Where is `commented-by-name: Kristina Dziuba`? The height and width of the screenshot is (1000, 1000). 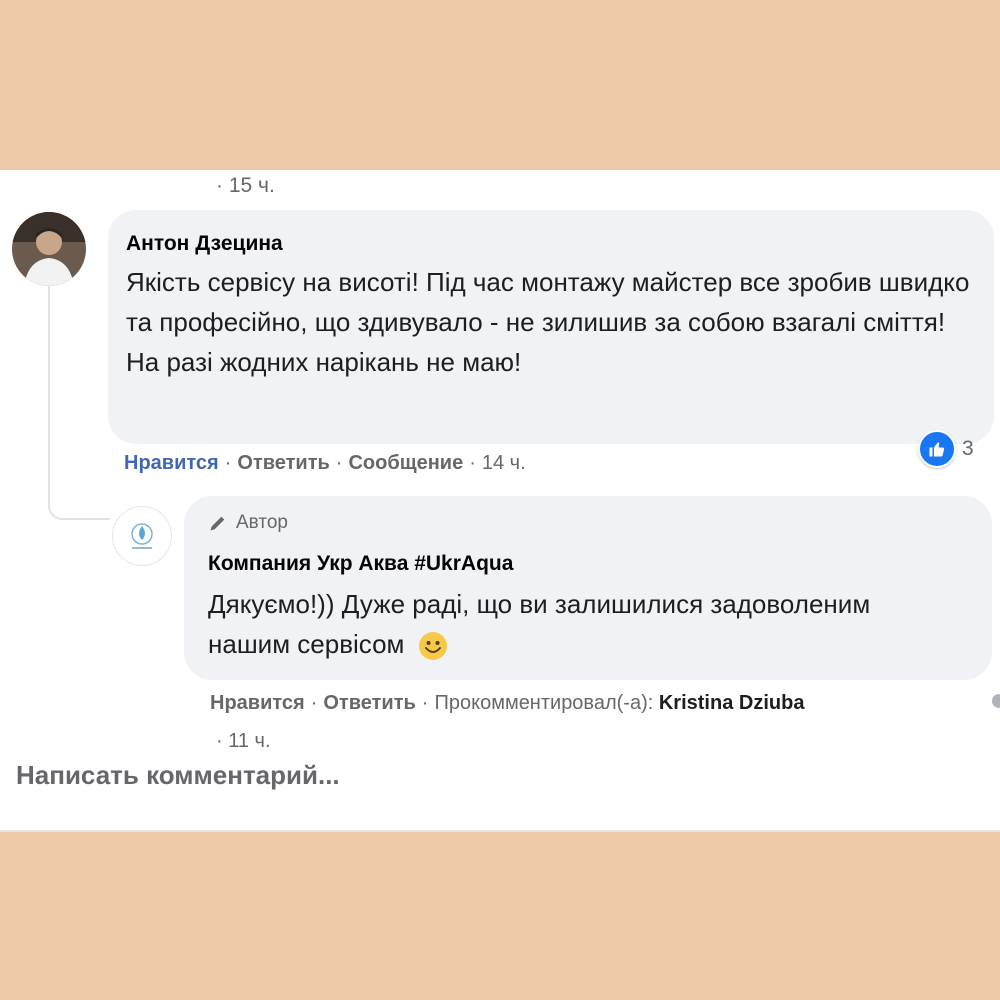 commented-by-name: Kristina Dziuba is located at coordinates (732, 703).